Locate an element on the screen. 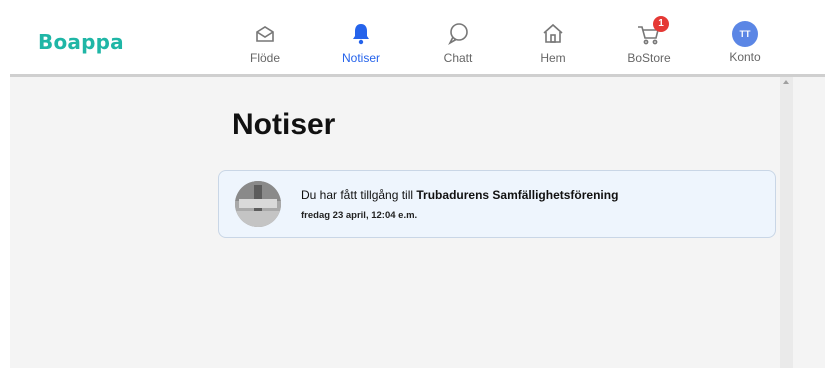 This screenshot has height=368, width=825. nav-label-hem: Hem is located at coordinates (553, 58).